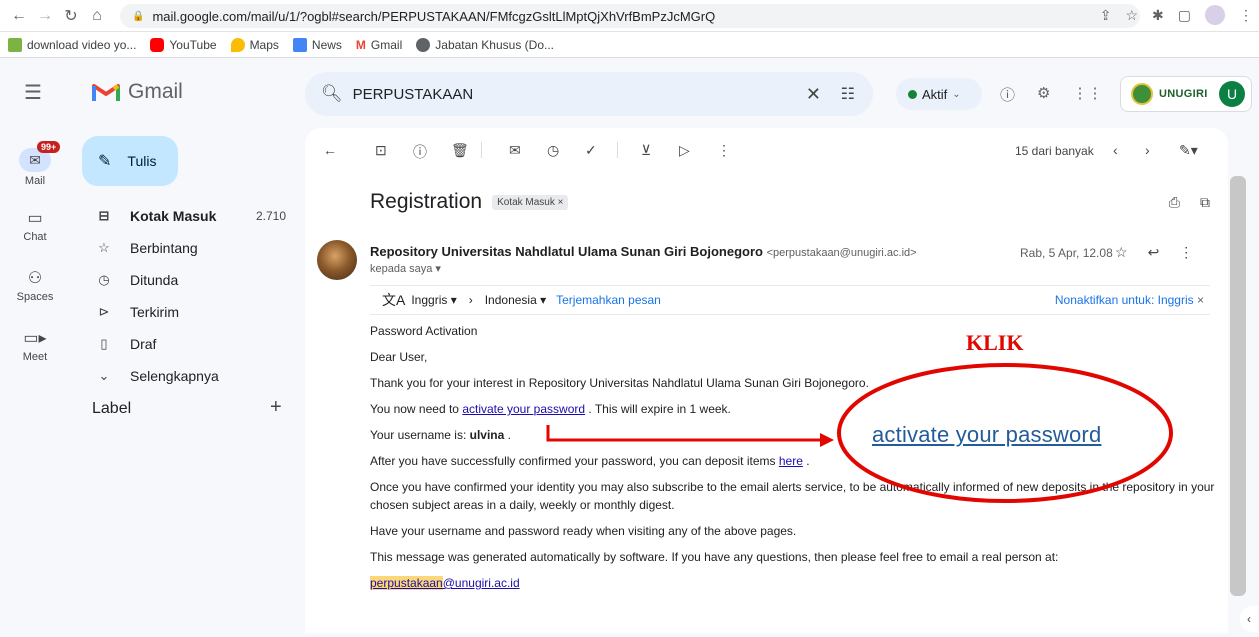 This screenshot has width=1259, height=637. I want to click on side-panel-toggle-icon: ‹, so click(1249, 619).